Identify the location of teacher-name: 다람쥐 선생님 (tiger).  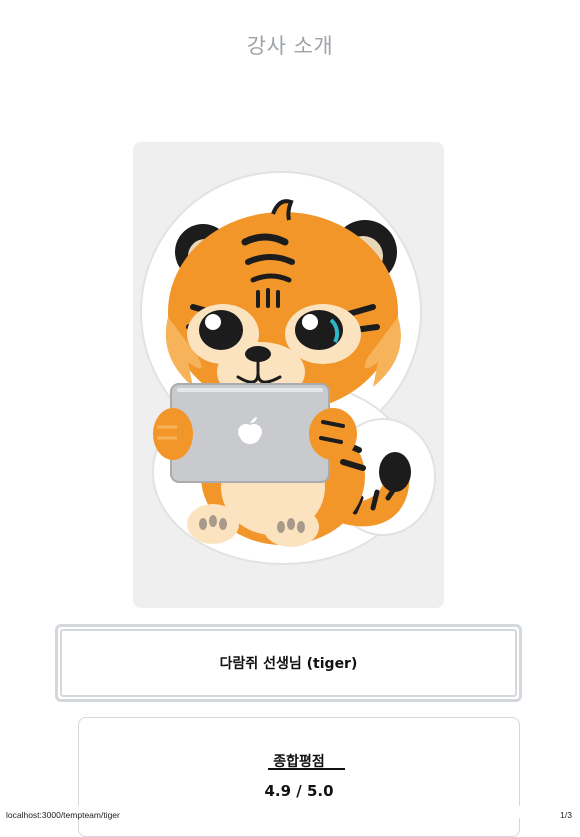
(288, 664).